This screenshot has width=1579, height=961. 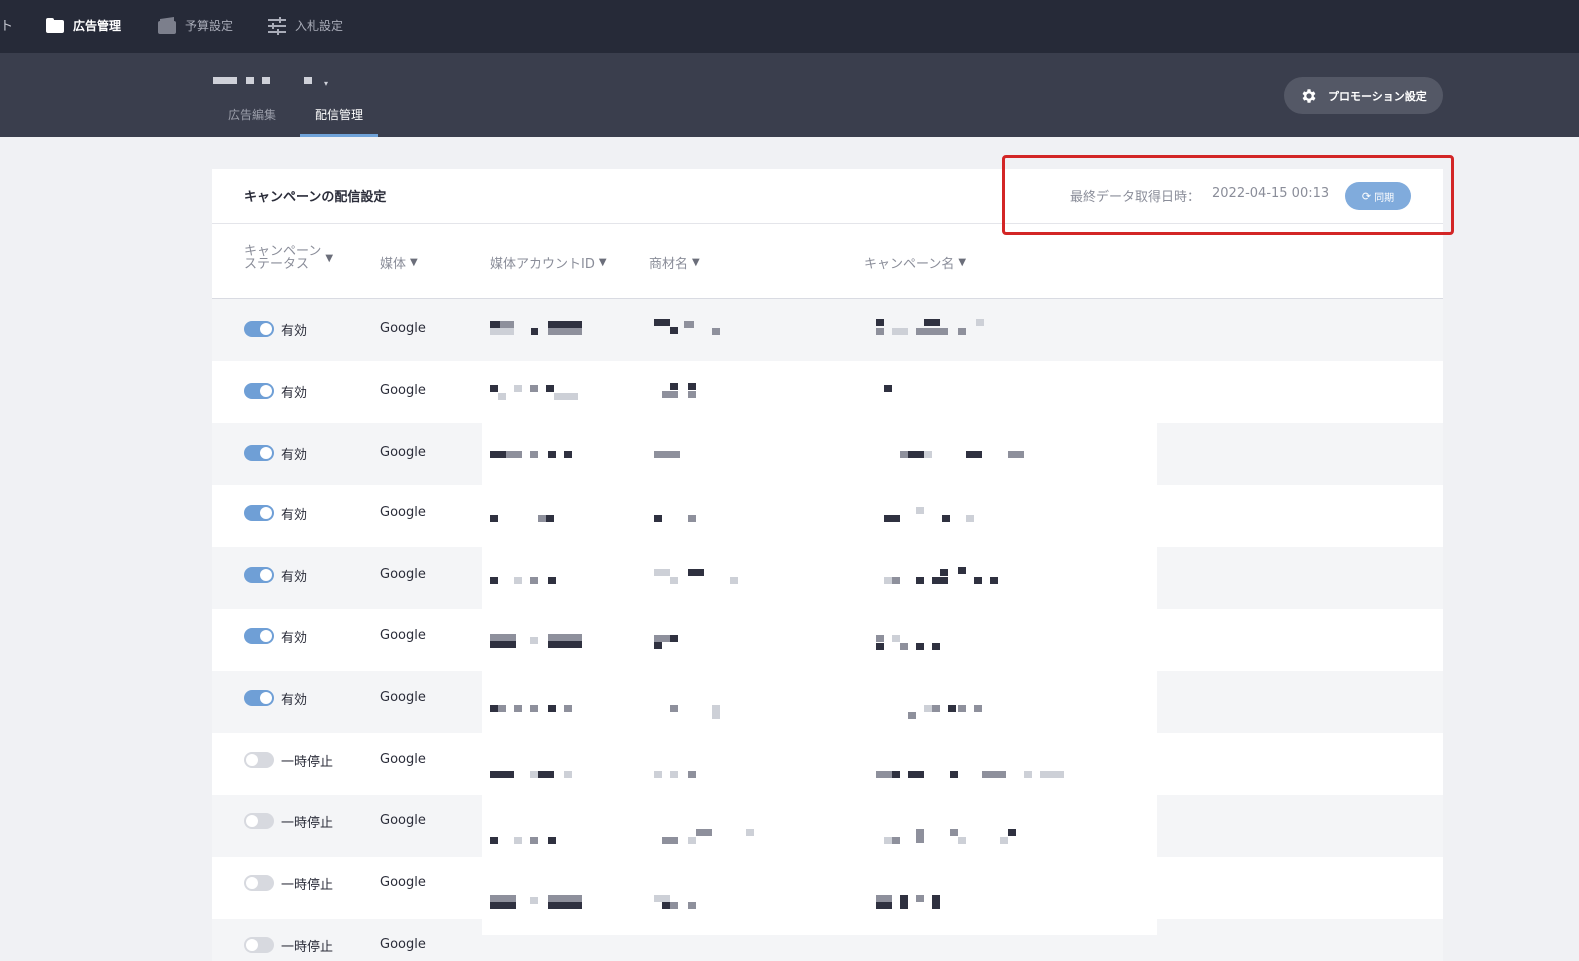 What do you see at coordinates (1309, 95) in the screenshot?
I see `gear-icon` at bounding box center [1309, 95].